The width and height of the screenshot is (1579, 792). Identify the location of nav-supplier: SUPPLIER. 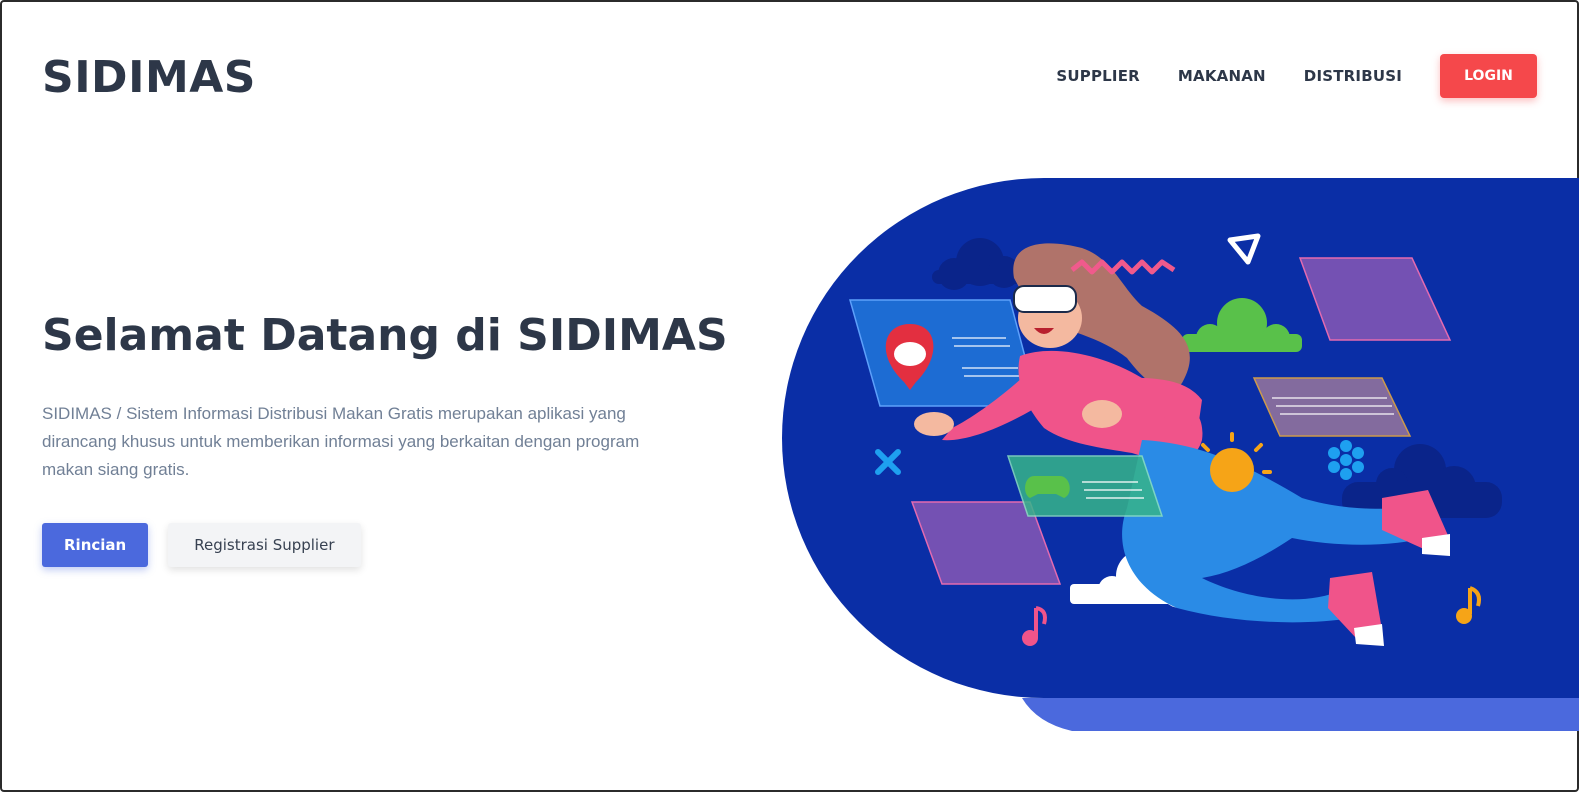
(1098, 76).